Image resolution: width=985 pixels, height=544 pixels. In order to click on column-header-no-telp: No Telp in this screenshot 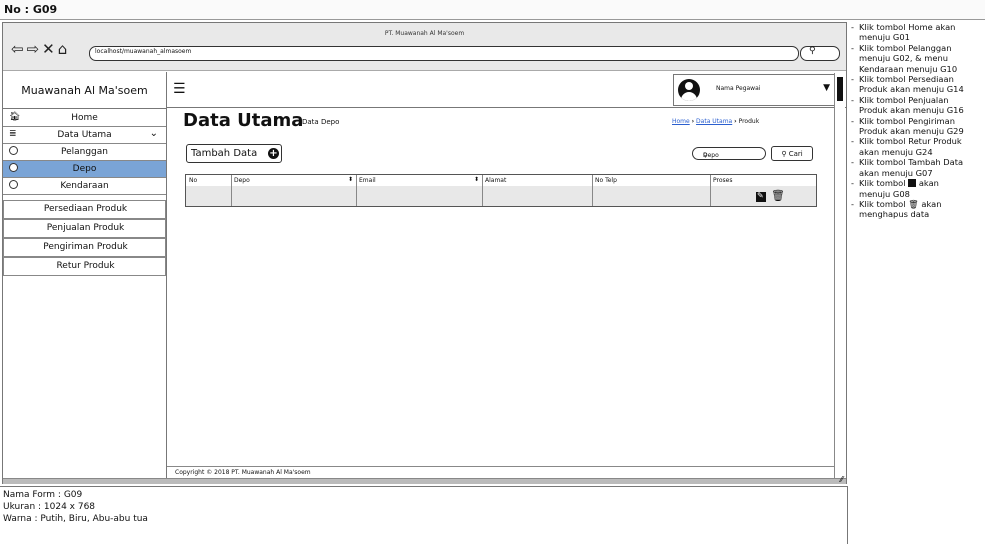, I will do `click(651, 190)`.